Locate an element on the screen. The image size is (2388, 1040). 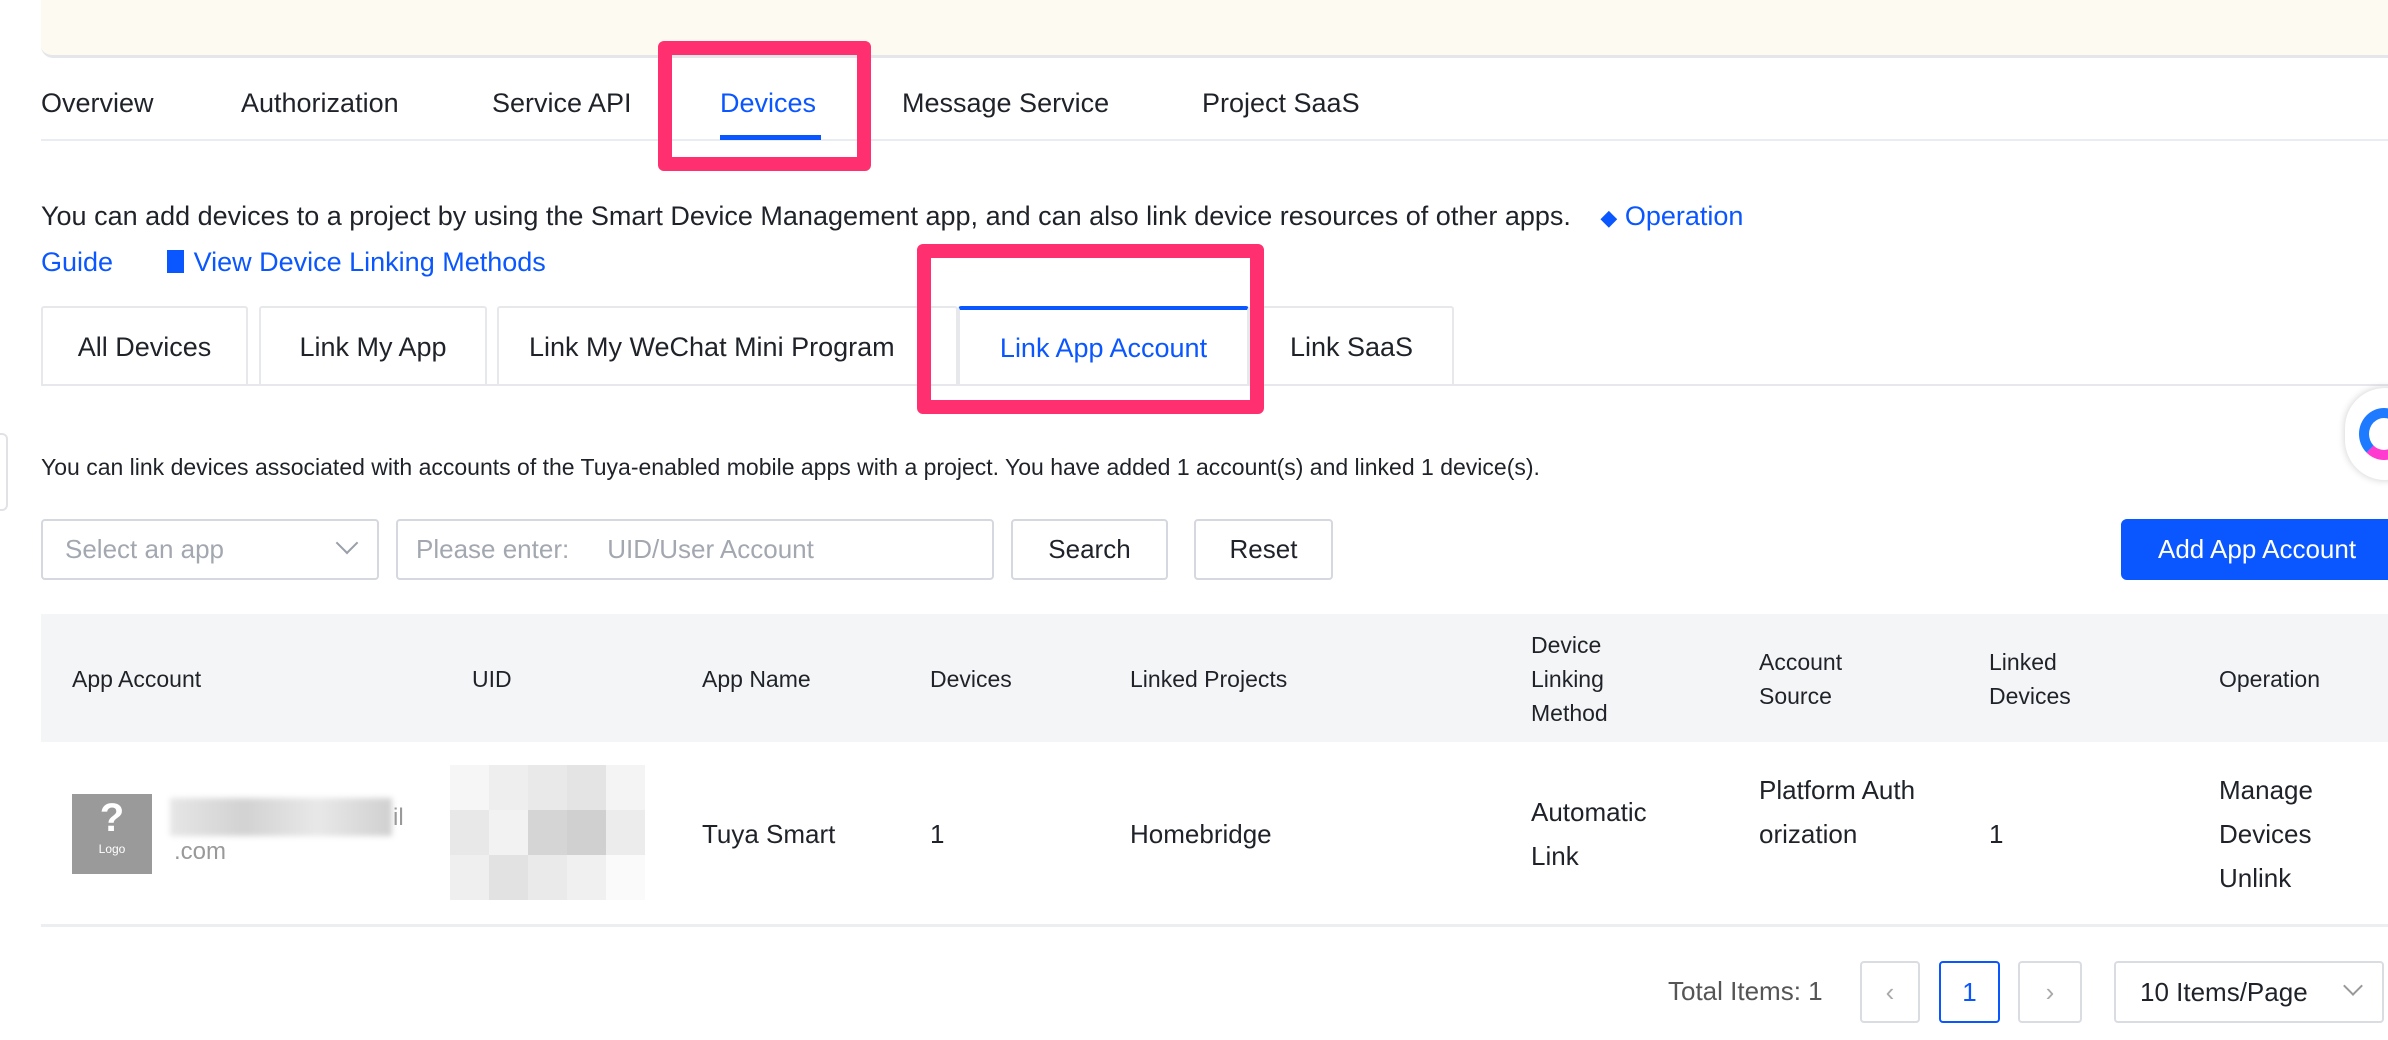
col-linked-devices: Linked Devices is located at coordinates (2030, 679).